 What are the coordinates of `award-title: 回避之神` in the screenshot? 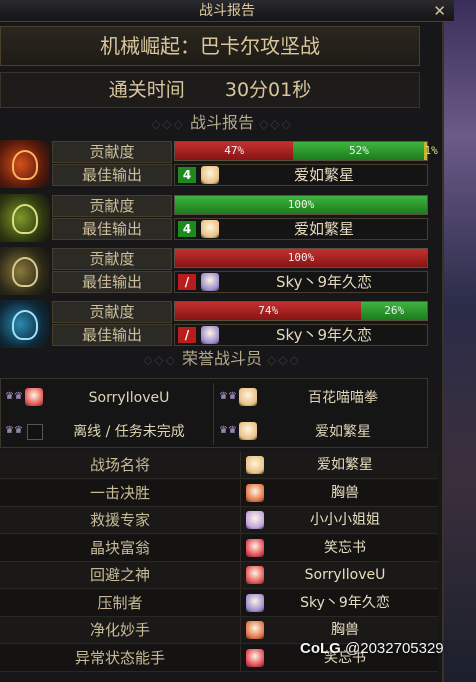 It's located at (119, 575).